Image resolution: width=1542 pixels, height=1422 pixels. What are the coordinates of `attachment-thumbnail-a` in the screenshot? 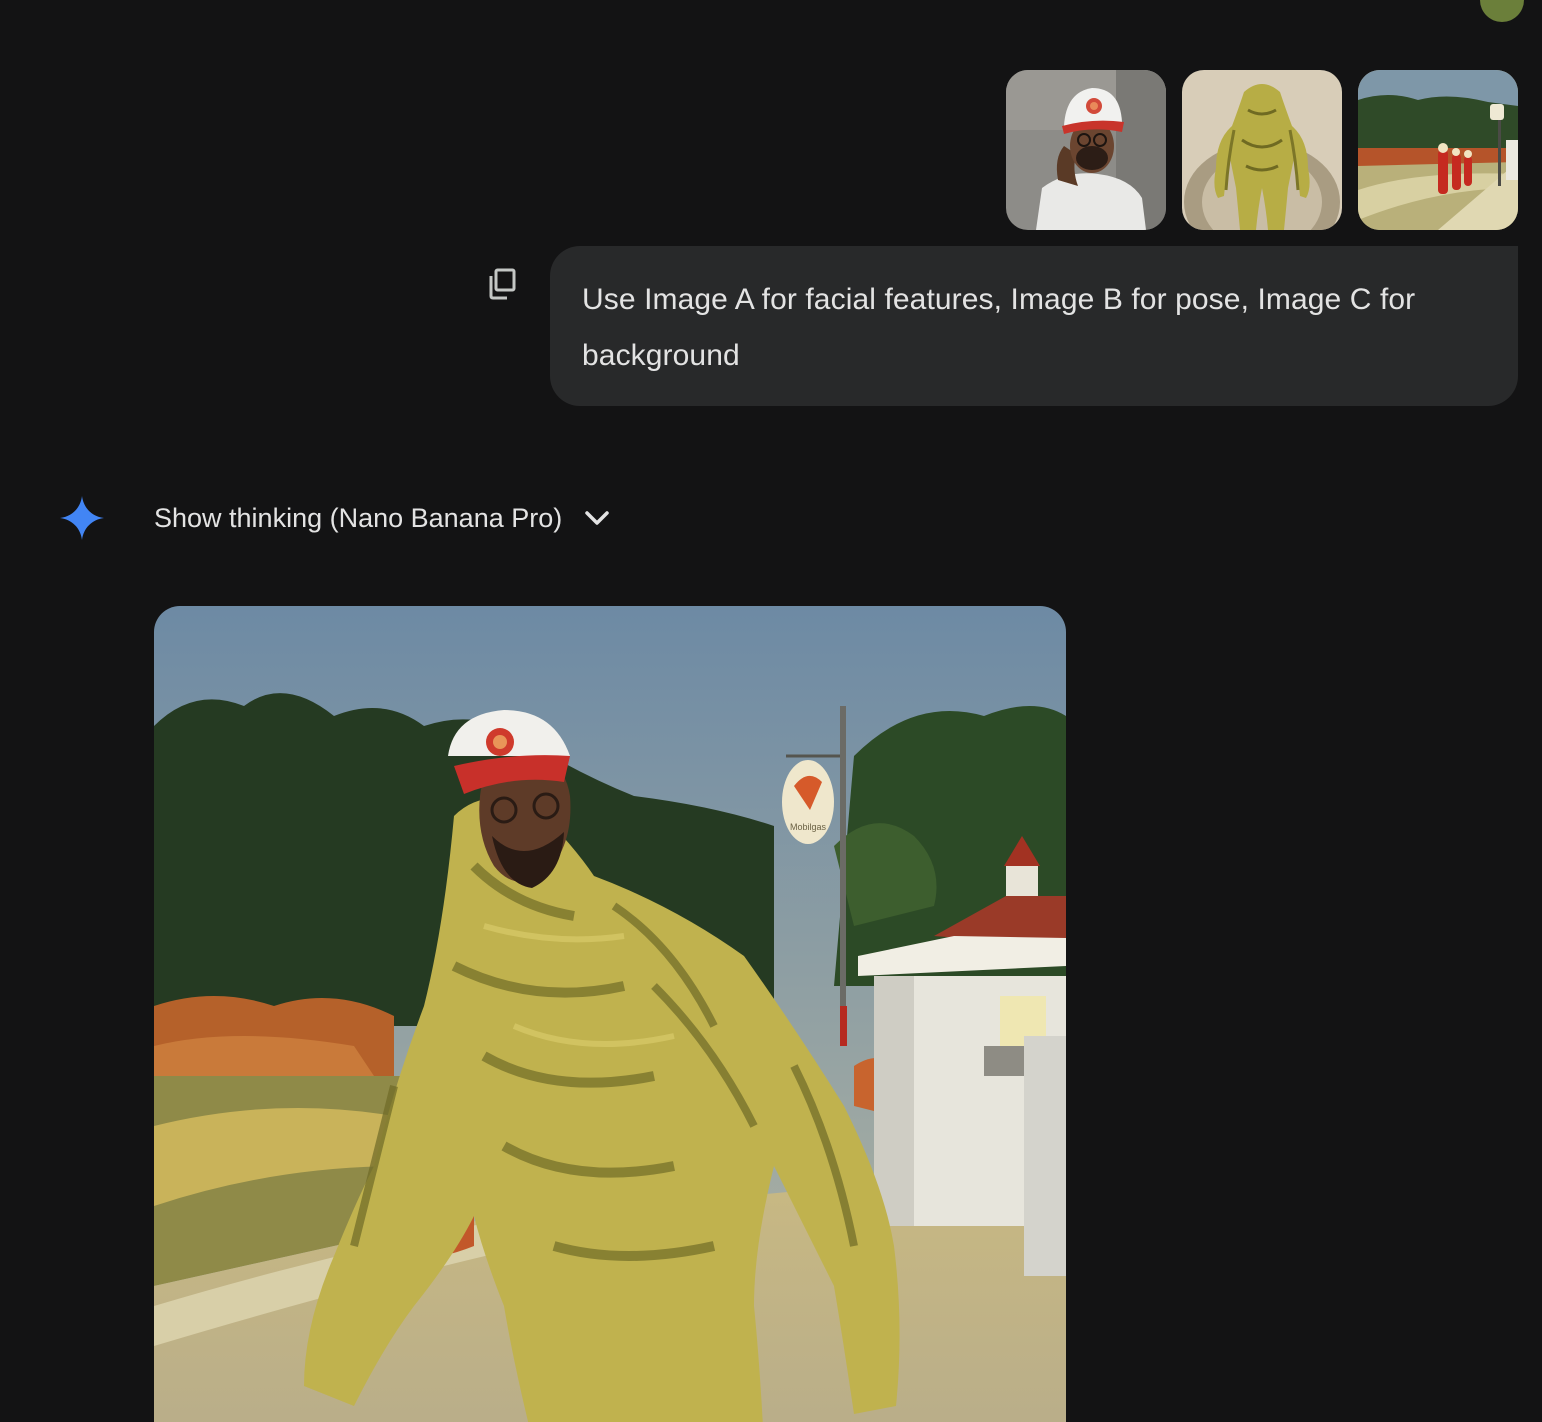 It's located at (1086, 150).